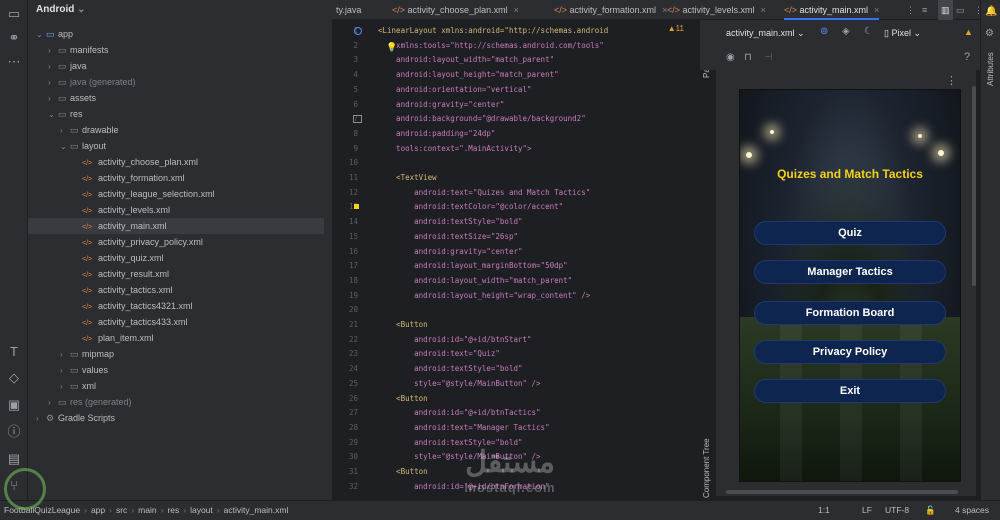  What do you see at coordinates (972, 510) in the screenshot?
I see `indent-setting: 4 spaces` at bounding box center [972, 510].